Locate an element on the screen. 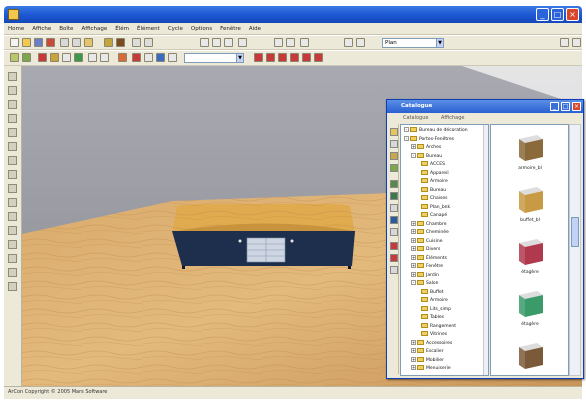 The width and height of the screenshot is (586, 403). folder-icon is located at coordinates (394, 132).